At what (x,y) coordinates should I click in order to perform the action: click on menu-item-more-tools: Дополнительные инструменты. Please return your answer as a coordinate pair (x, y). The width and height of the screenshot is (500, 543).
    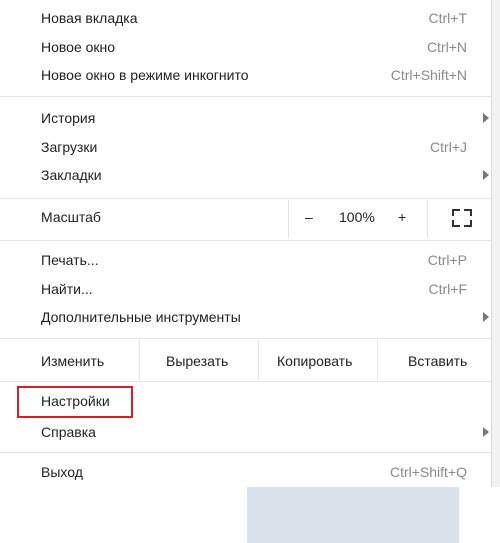
    Looking at the image, I should click on (245, 318).